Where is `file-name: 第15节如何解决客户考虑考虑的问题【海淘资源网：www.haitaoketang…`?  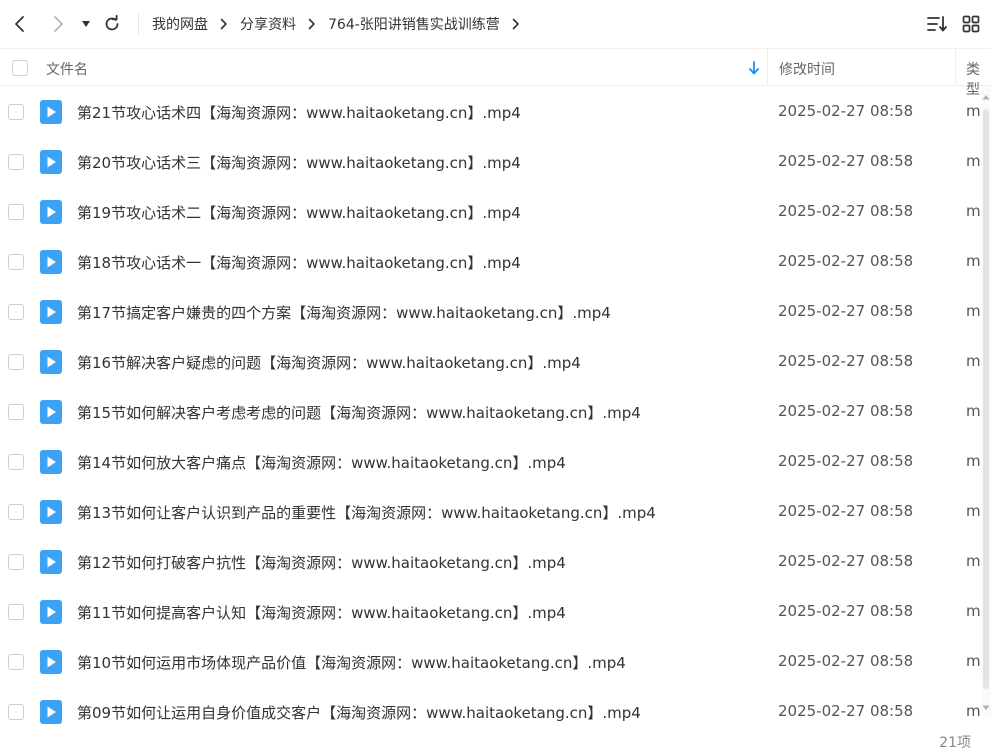 file-name: 第15节如何解决客户考虑考虑的问题【海淘资源网：www.haitaoketang… is located at coordinates (359, 412).